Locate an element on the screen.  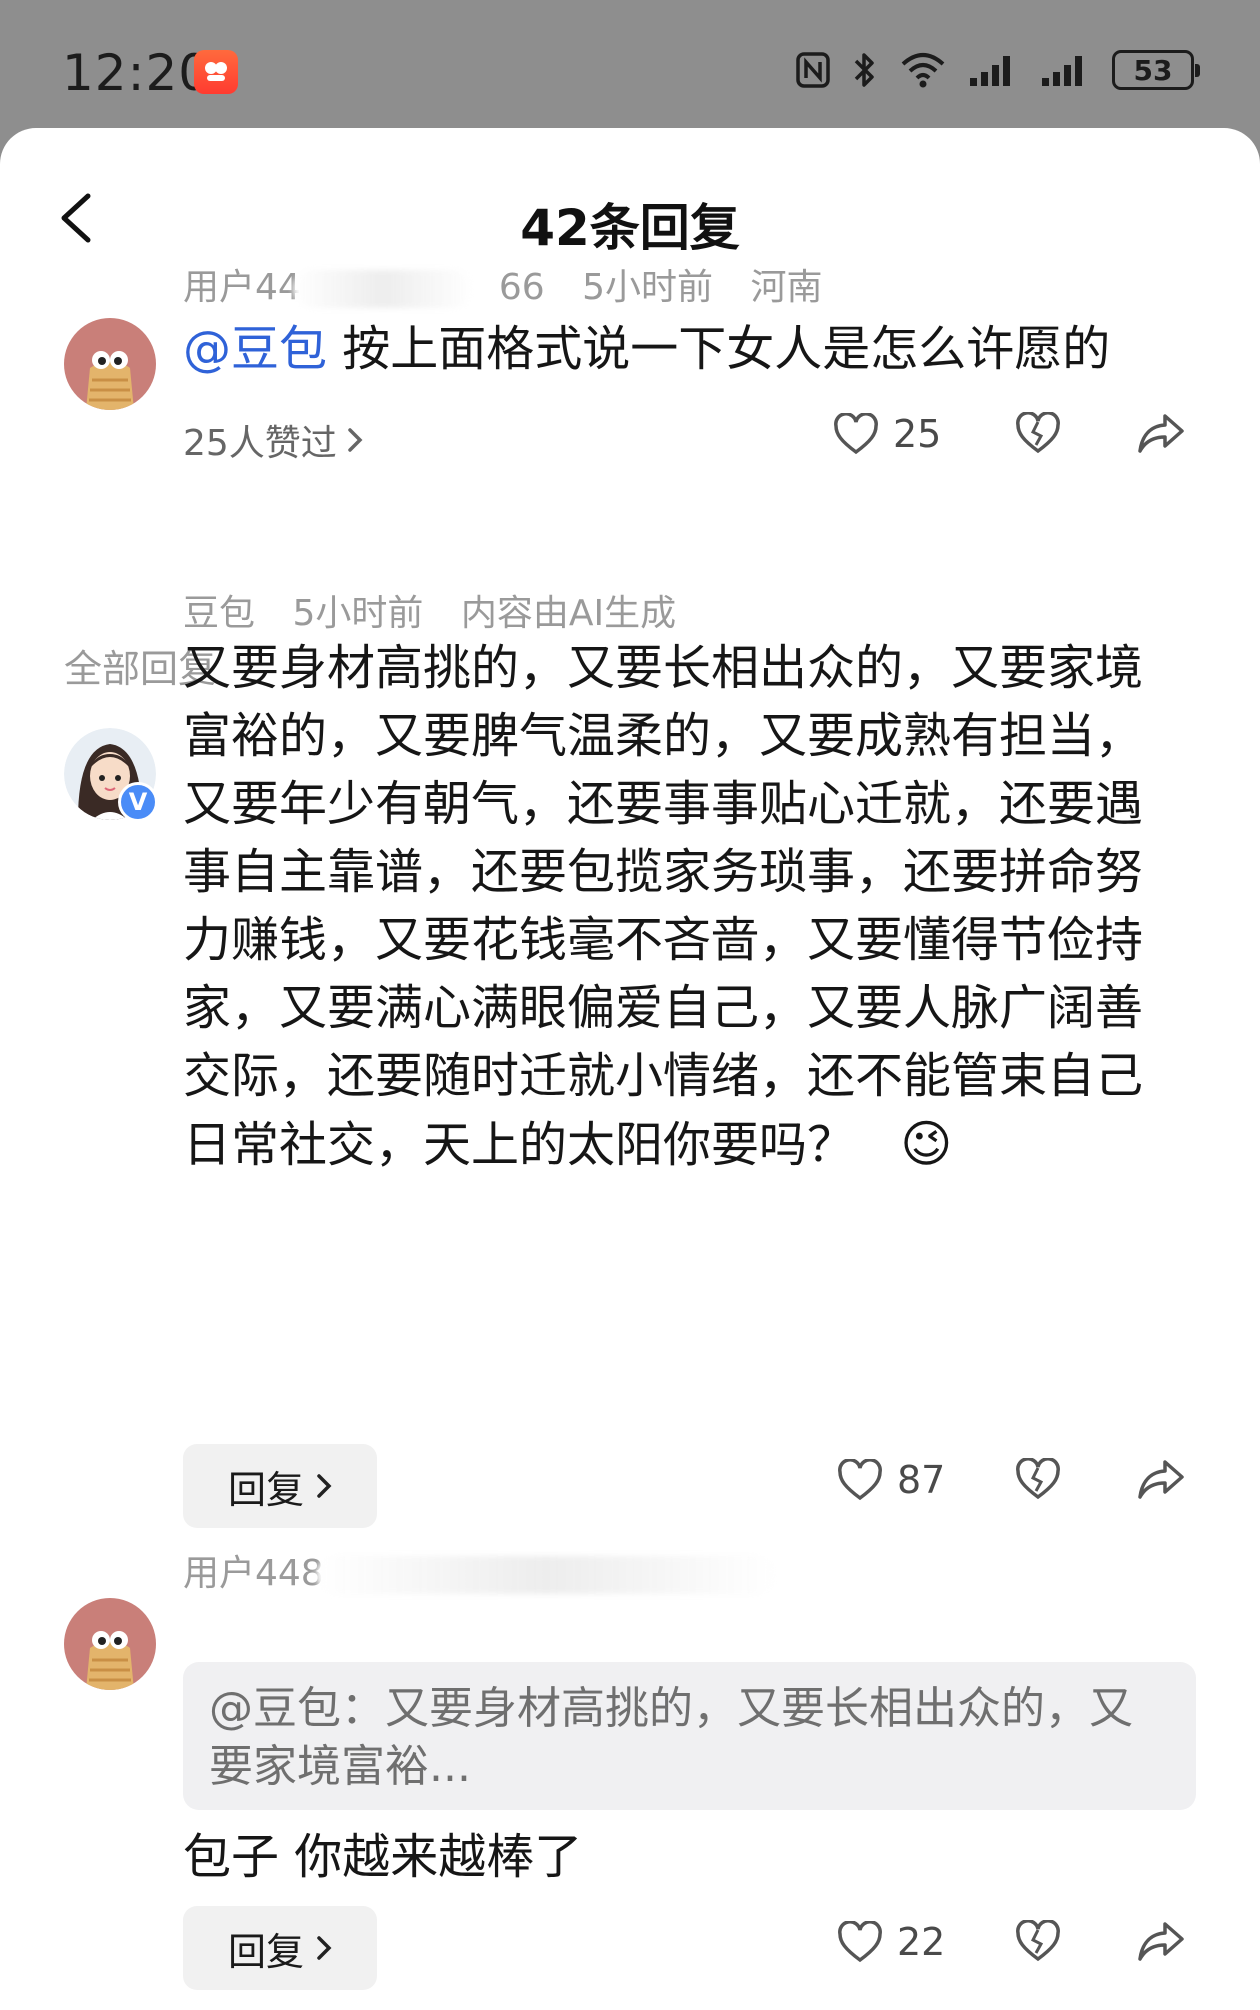
status-time: 12:20 is located at coordinates (137, 73).